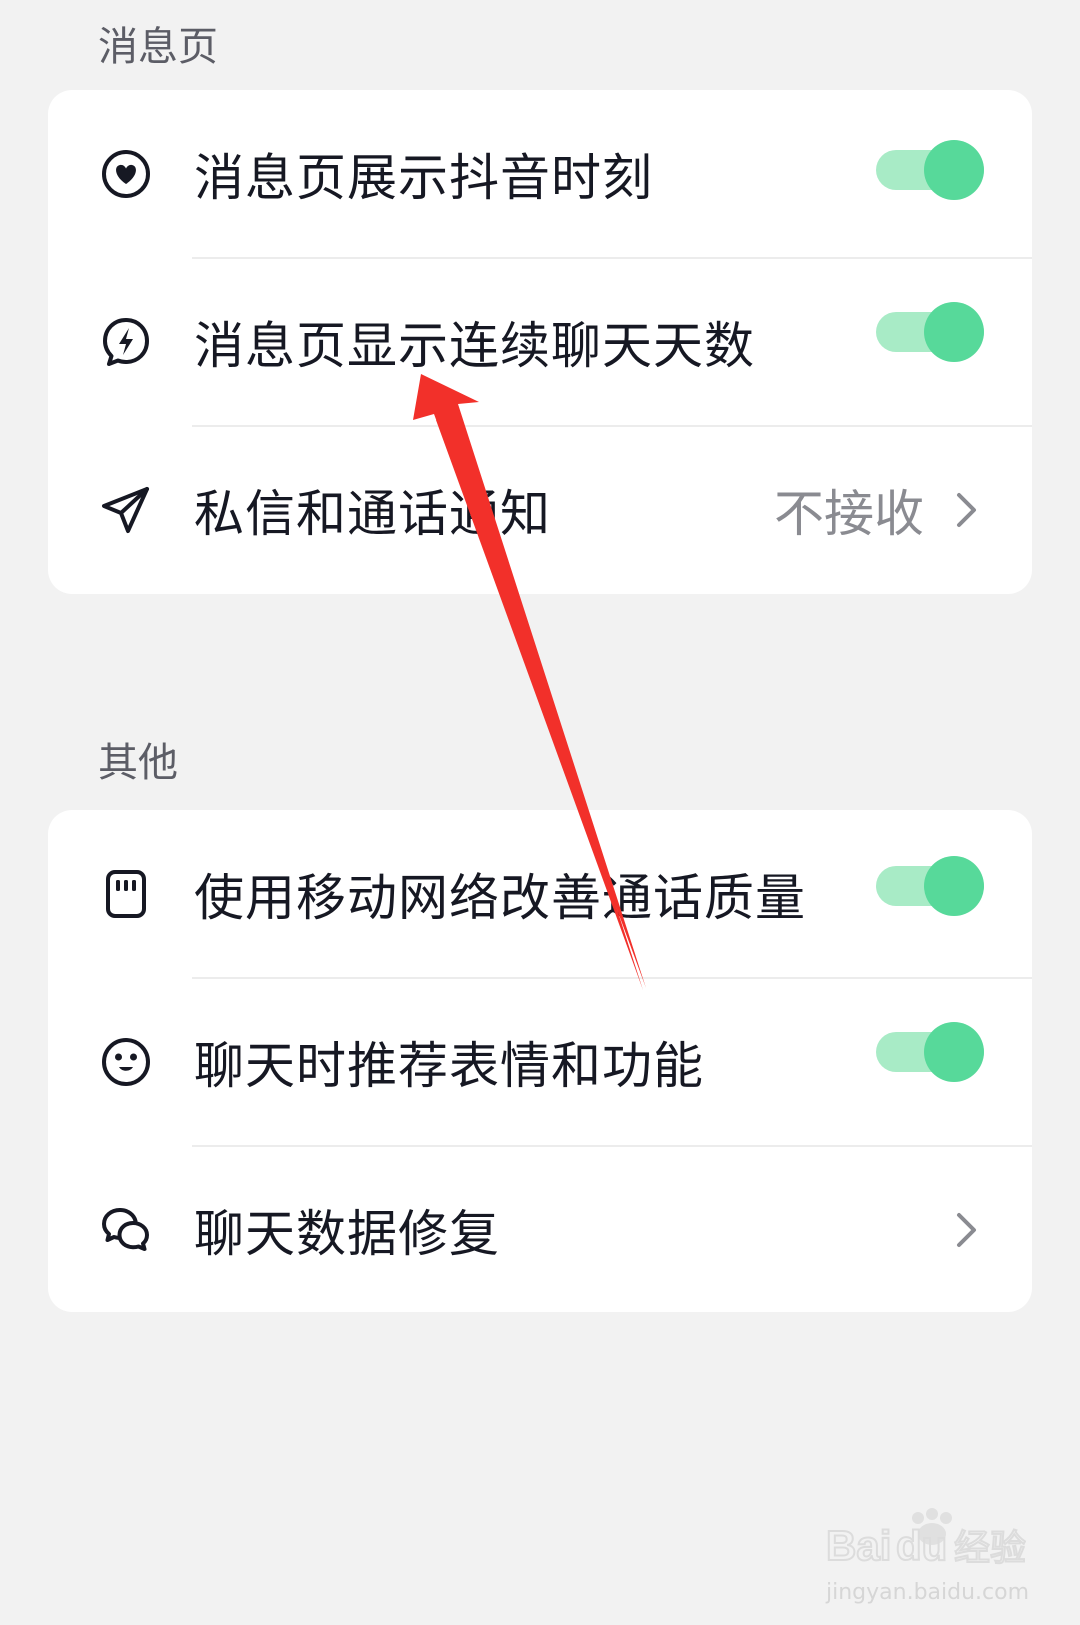 Image resolution: width=1080 pixels, height=1625 pixels. What do you see at coordinates (125, 510) in the screenshot?
I see `send-icon` at bounding box center [125, 510].